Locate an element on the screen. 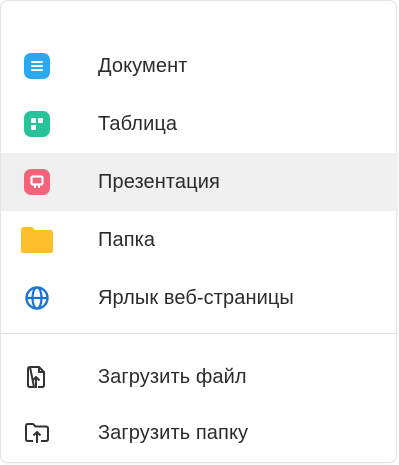  menu-item-label: Ярлык веб-страницы is located at coordinates (196, 297).